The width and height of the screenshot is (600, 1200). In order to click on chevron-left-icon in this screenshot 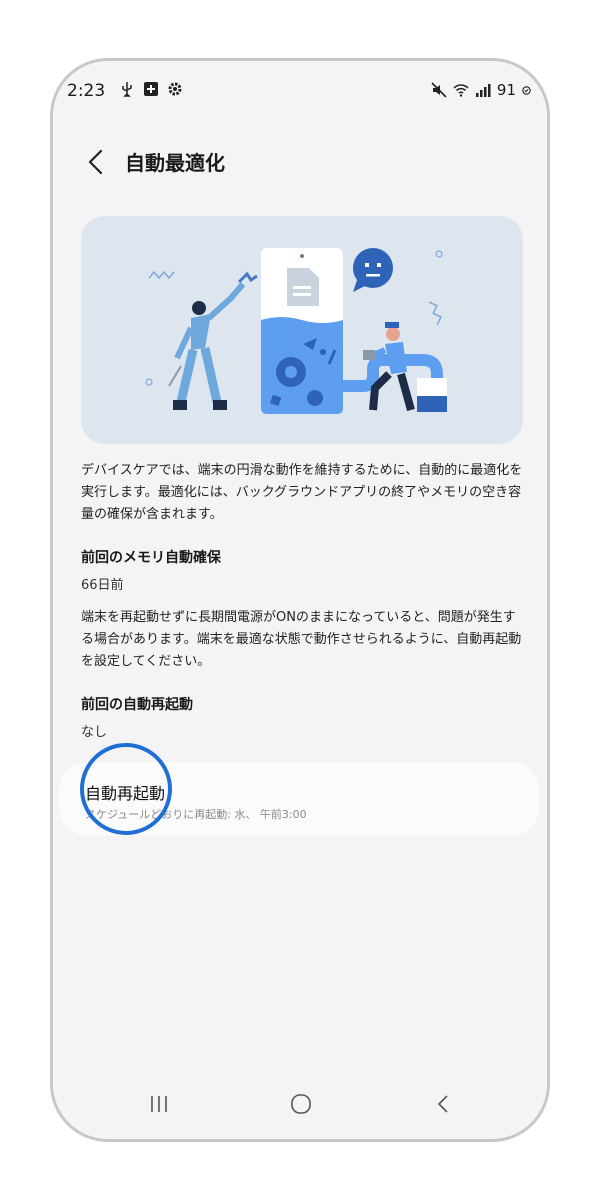, I will do `click(95, 162)`.